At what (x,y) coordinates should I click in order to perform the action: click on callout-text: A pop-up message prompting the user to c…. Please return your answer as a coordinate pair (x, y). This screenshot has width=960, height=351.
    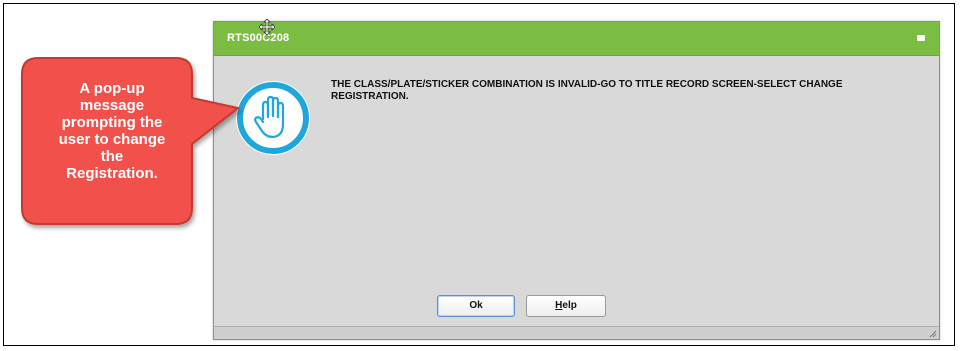
    Looking at the image, I should click on (112, 131).